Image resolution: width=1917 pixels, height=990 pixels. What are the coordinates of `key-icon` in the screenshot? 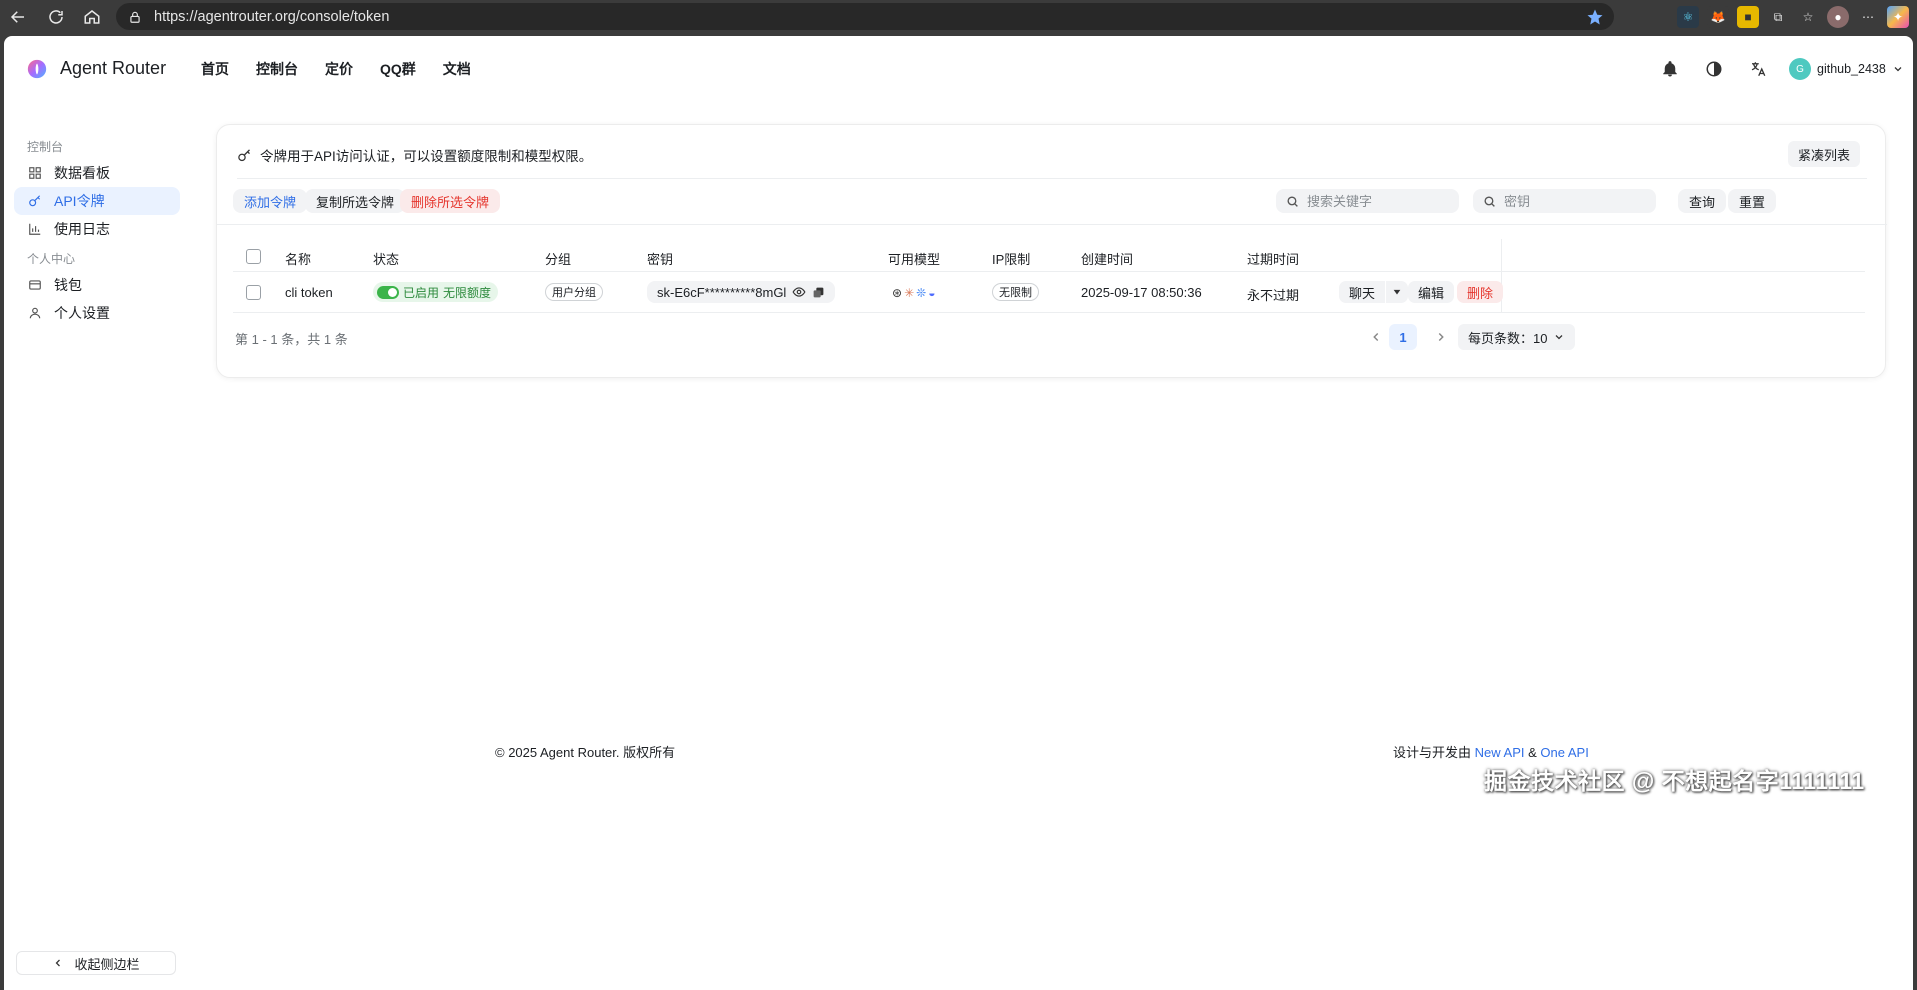 It's located at (35, 201).